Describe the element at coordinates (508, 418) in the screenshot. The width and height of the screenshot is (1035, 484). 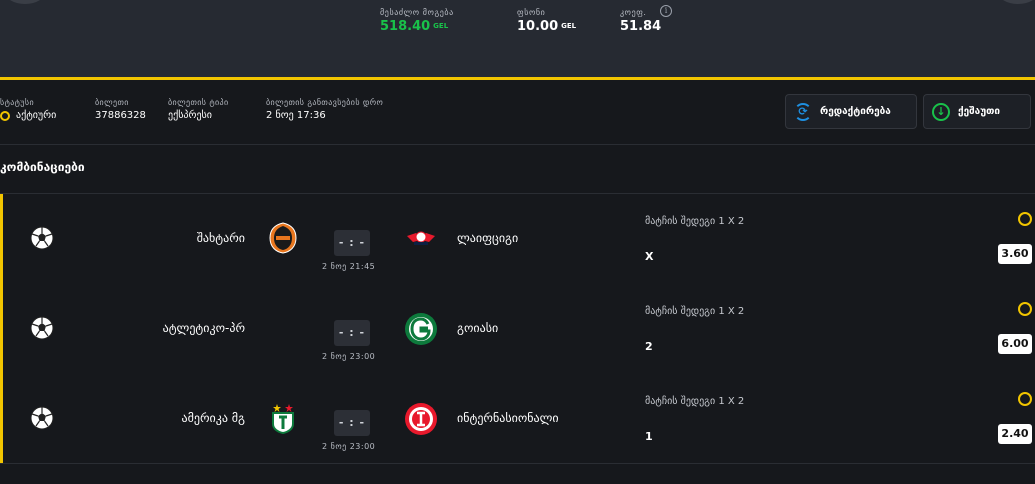
I see `away-team: ინტერნასიონალი` at that location.